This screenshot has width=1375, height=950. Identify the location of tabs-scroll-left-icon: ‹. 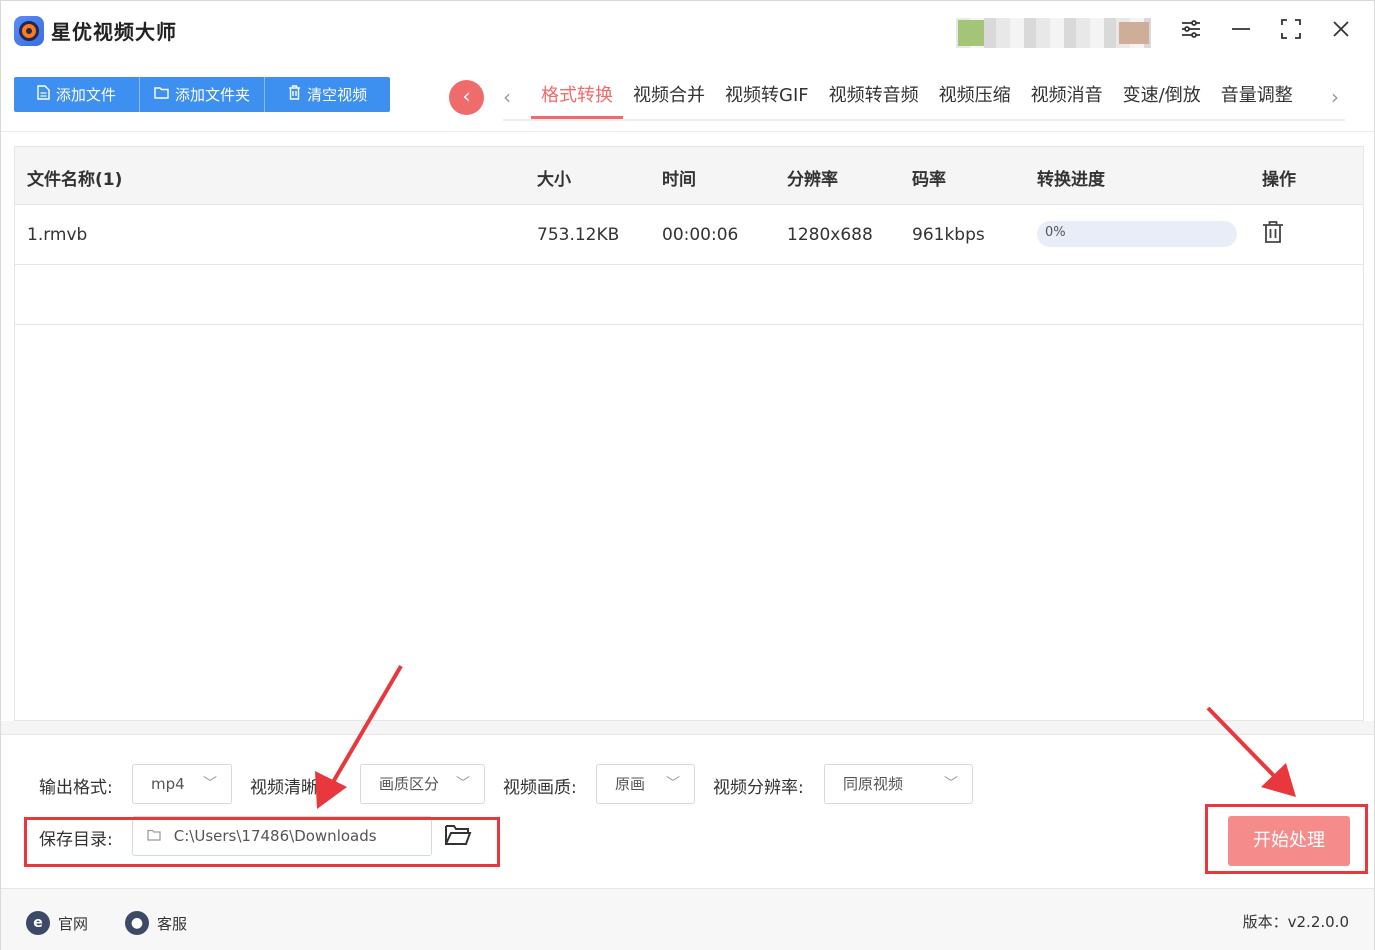
(507, 97).